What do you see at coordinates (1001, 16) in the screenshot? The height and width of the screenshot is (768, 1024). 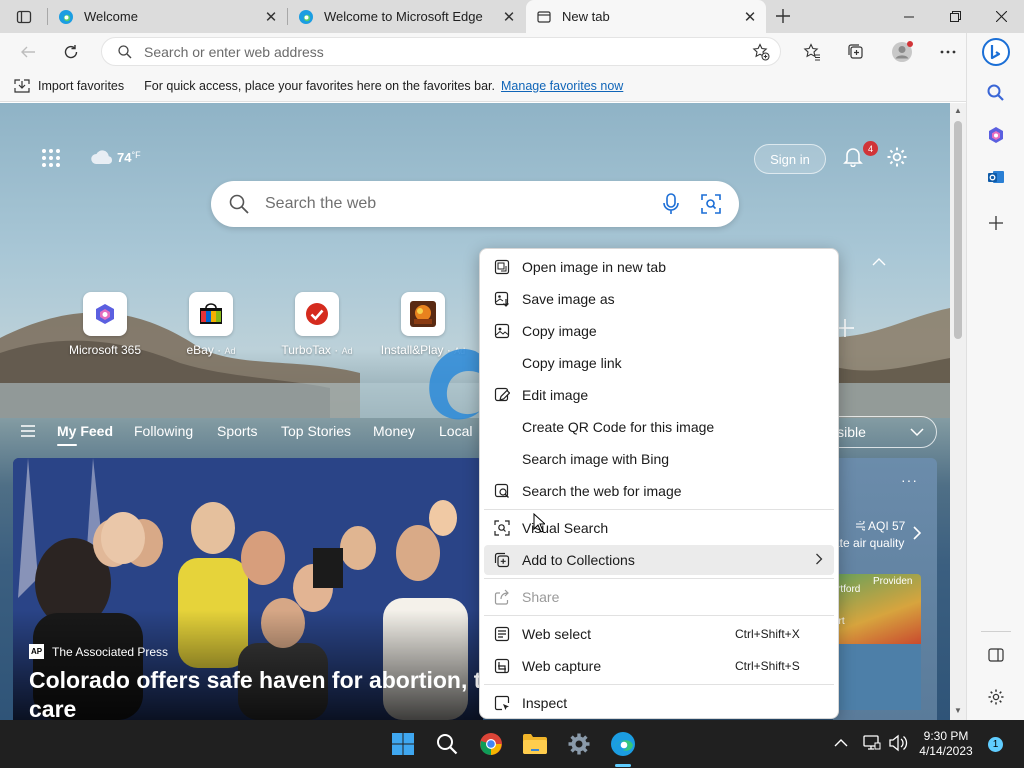 I see `close-window-button` at bounding box center [1001, 16].